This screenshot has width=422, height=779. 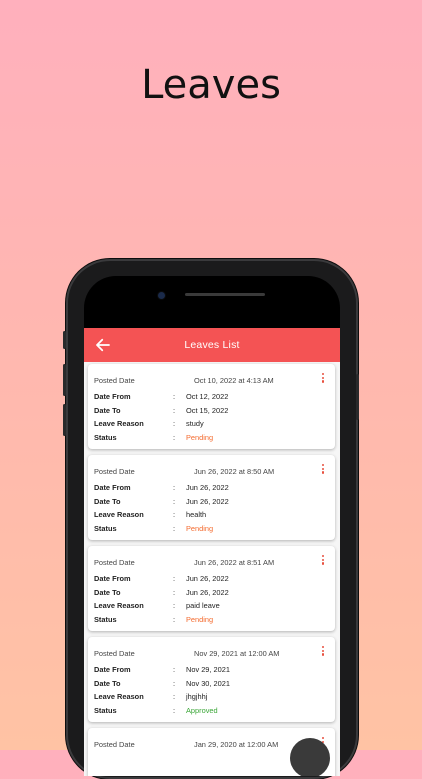 I want to click on page-title: Leaves List, so click(x=212, y=345).